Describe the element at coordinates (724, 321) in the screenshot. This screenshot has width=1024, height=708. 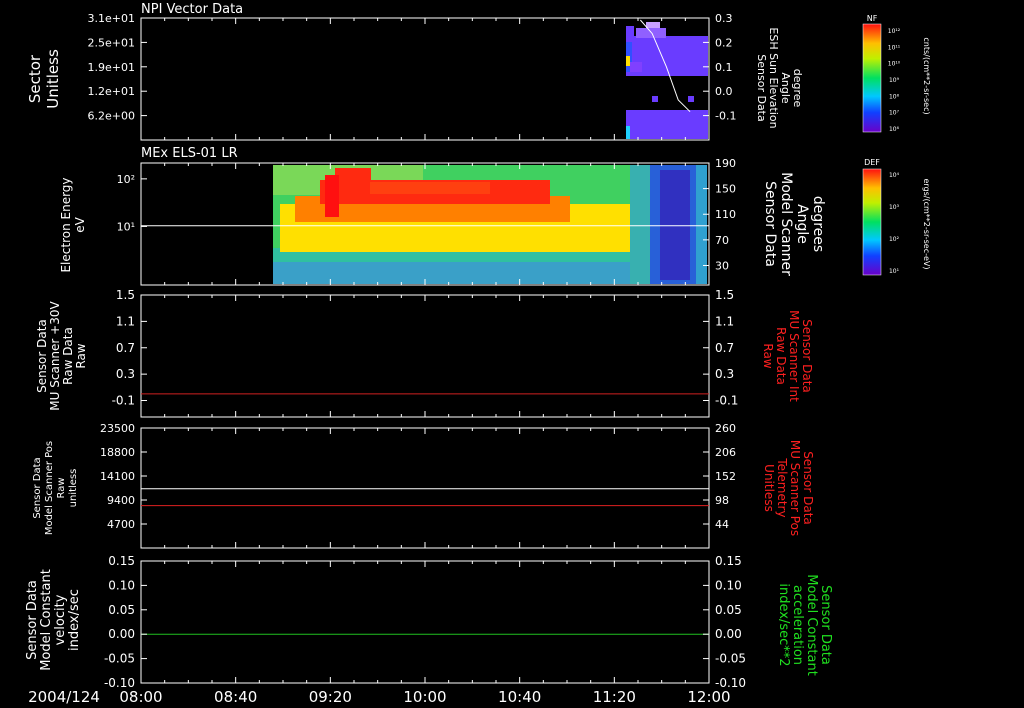
I see `y2-tick-label: 1.1` at that location.